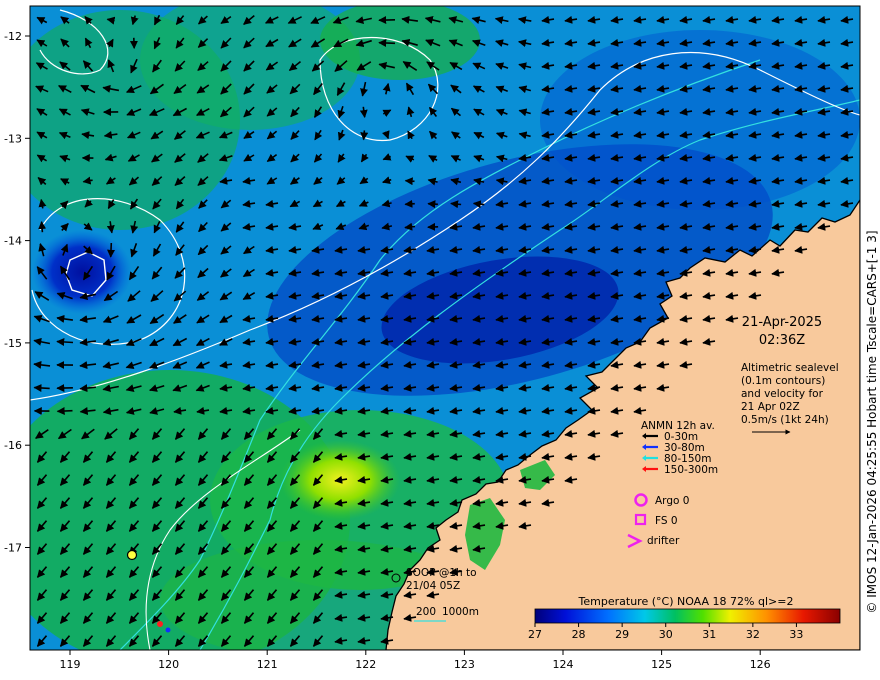 Image resolution: width=880 pixels, height=680 pixels. I want to click on soop-line-1: SOOP @1h to, so click(441, 573).